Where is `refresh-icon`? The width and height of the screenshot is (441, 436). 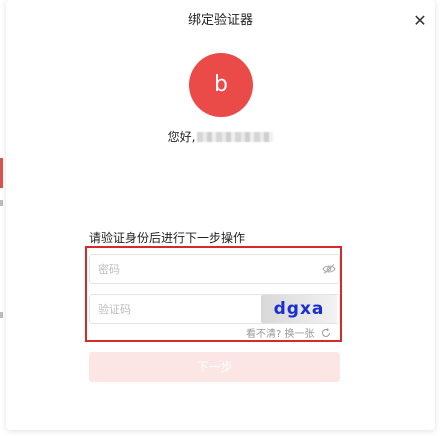 refresh-icon is located at coordinates (326, 333).